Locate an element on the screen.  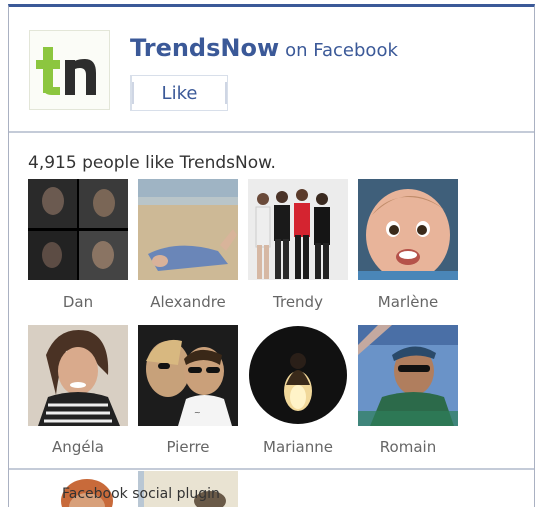
fan-name: Pierre is located at coordinates (188, 447).